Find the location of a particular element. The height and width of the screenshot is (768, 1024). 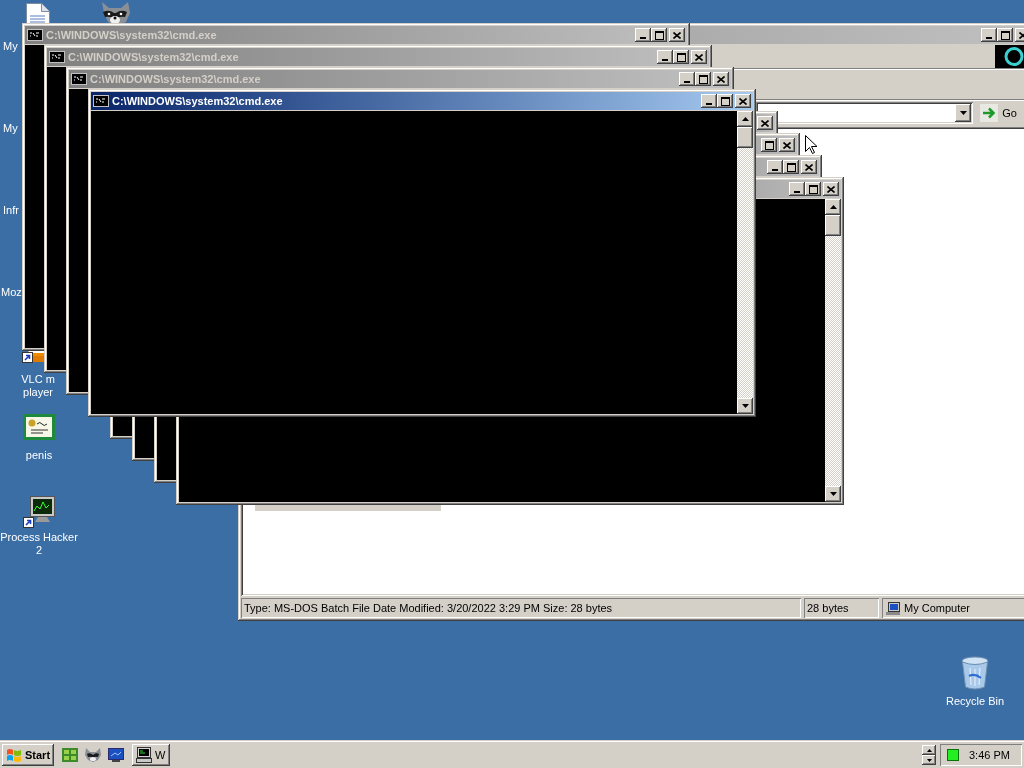

status-square-icon is located at coordinates (953, 755).